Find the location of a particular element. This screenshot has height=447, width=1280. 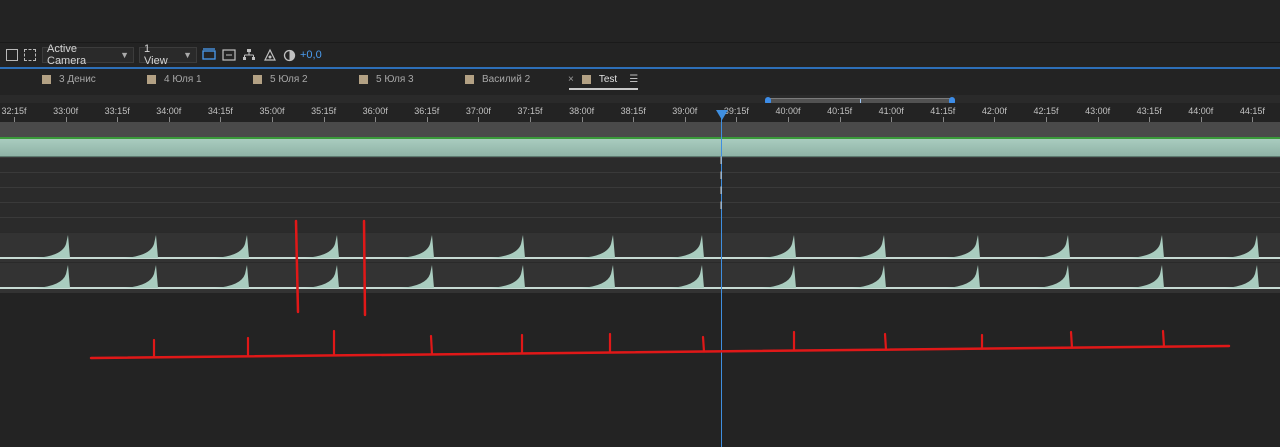

red-timeline-line is located at coordinates (660, 352).